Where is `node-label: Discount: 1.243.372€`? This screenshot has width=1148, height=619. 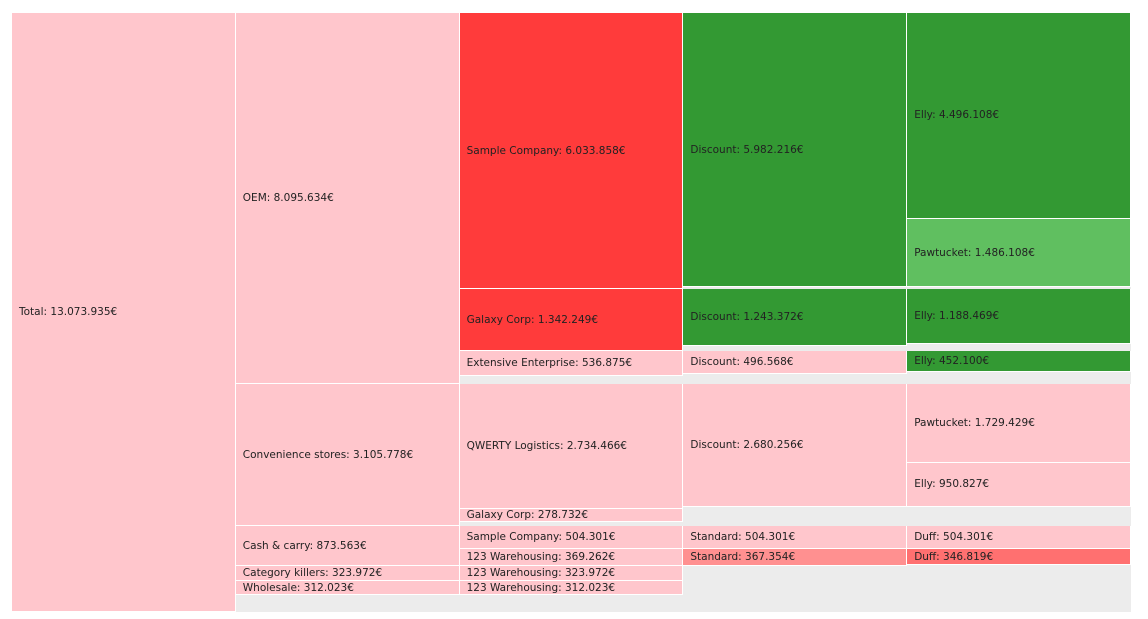 node-label: Discount: 1.243.372€ is located at coordinates (747, 317).